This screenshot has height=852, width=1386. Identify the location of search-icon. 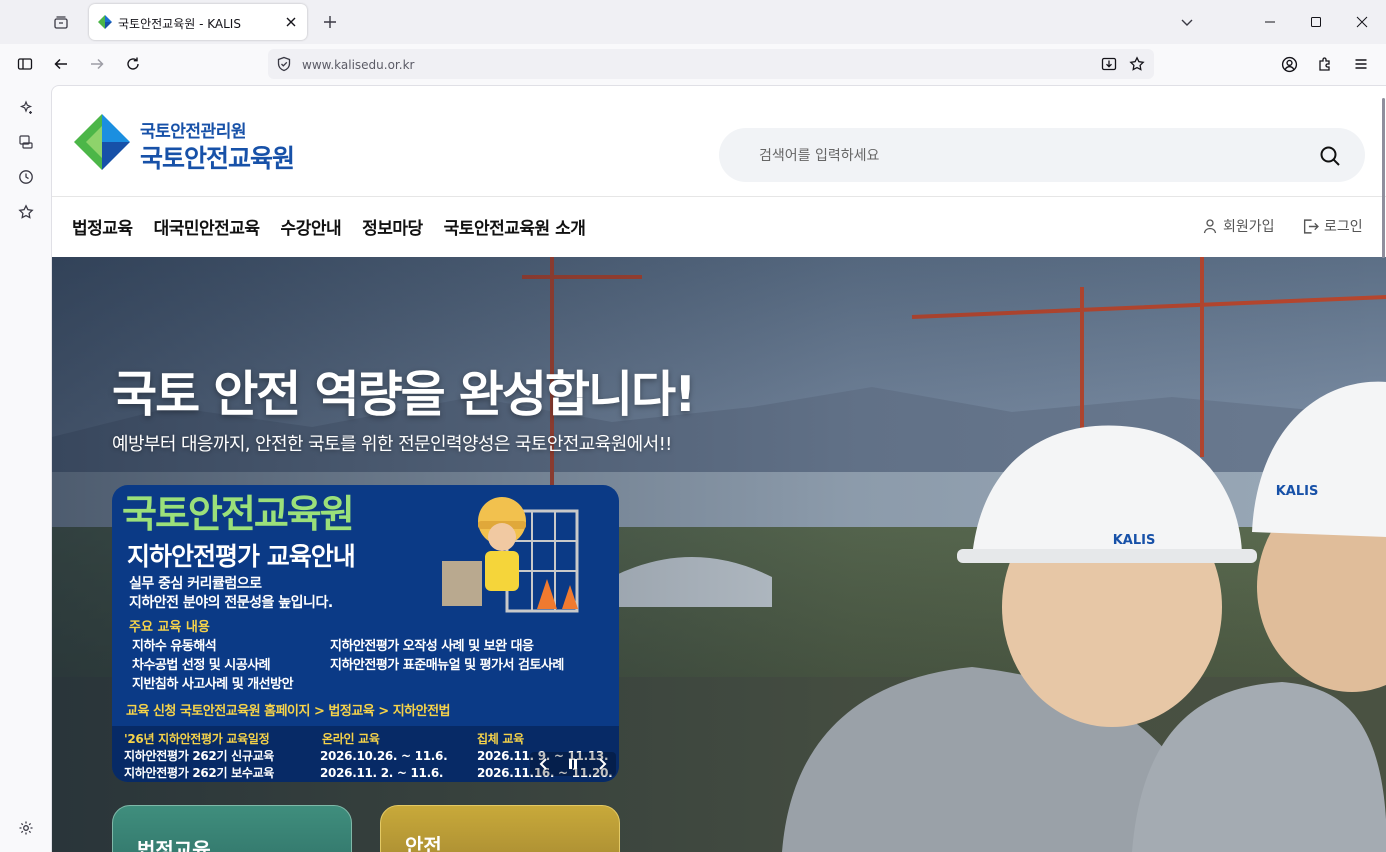
(1330, 156).